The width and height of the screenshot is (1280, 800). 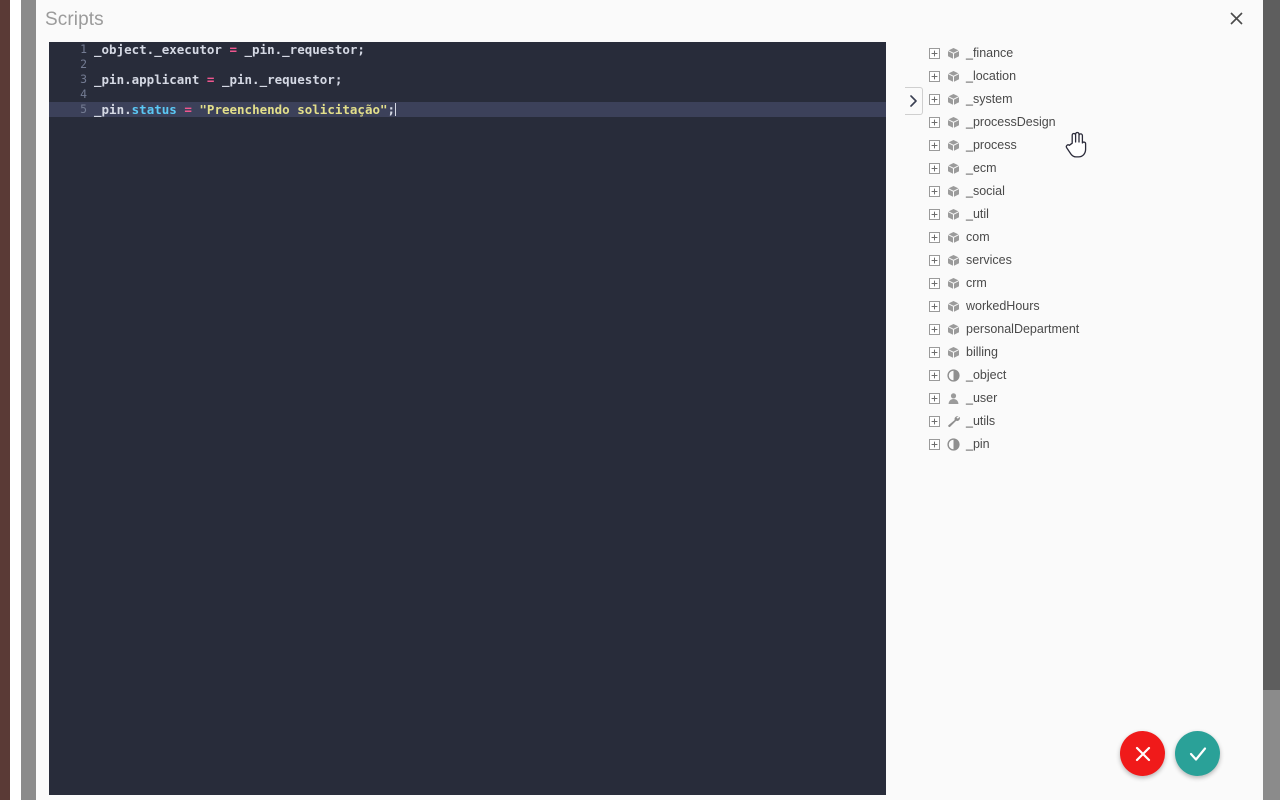 What do you see at coordinates (990, 53) in the screenshot?
I see `tree-item-label: _finance` at bounding box center [990, 53].